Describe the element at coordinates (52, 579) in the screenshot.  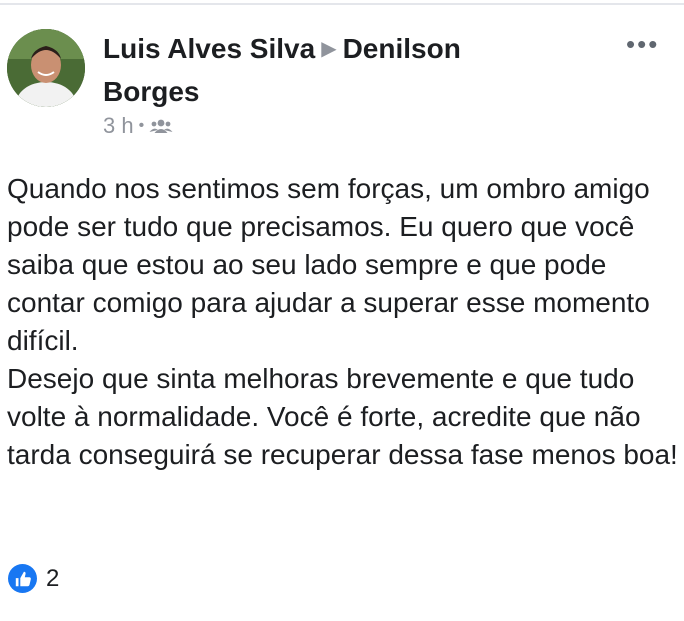
I see `like-count: 2` at that location.